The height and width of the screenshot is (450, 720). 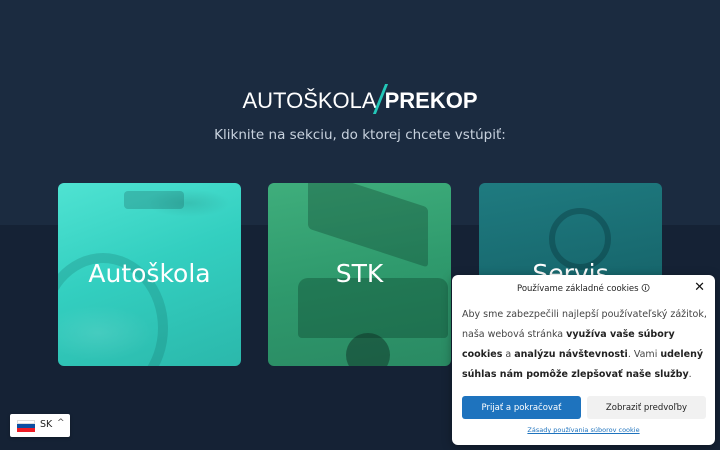 What do you see at coordinates (583, 430) in the screenshot?
I see `cookie-policy-link: Zásady používania súborov cookie` at bounding box center [583, 430].